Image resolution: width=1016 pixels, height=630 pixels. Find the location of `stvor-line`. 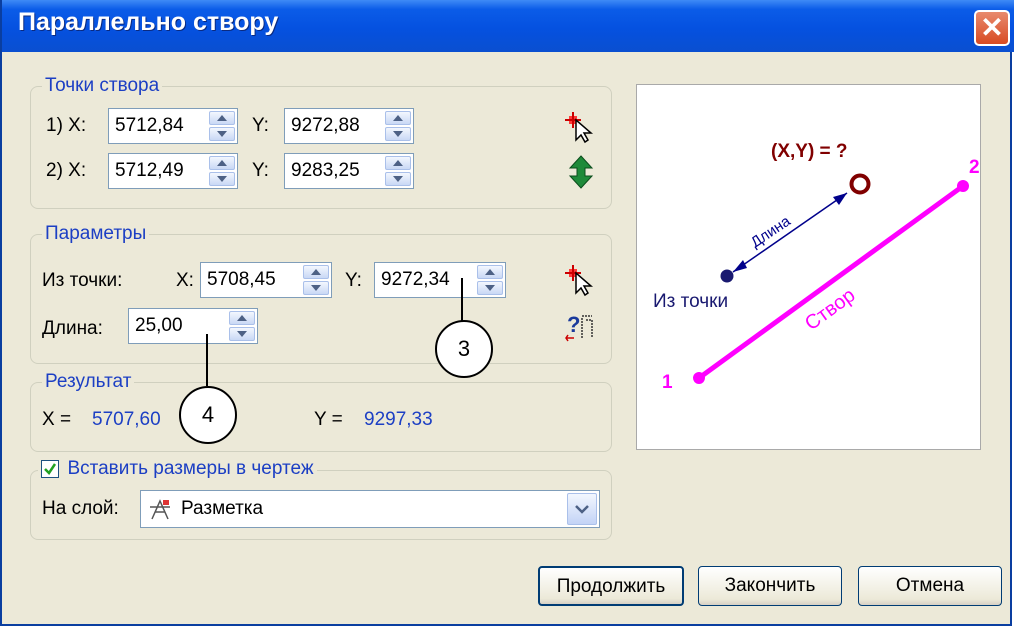

stvor-line is located at coordinates (831, 282).